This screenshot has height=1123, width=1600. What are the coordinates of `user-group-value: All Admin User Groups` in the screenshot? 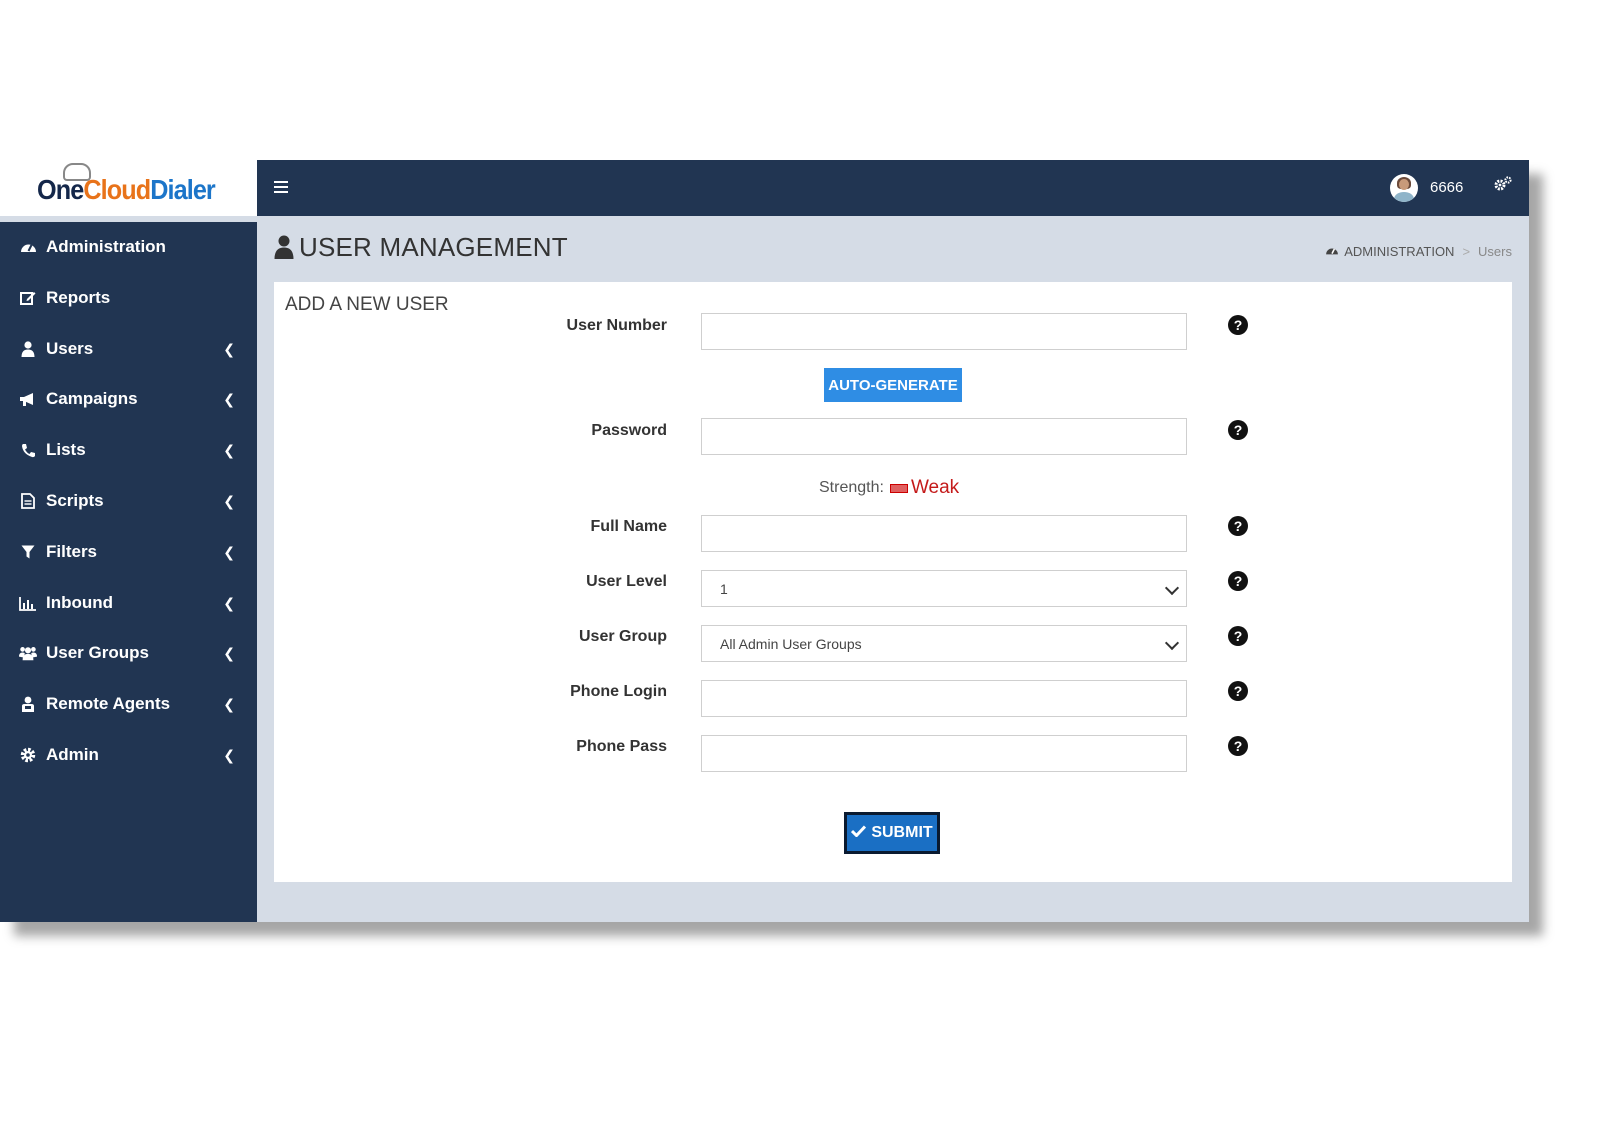 It's located at (791, 643).